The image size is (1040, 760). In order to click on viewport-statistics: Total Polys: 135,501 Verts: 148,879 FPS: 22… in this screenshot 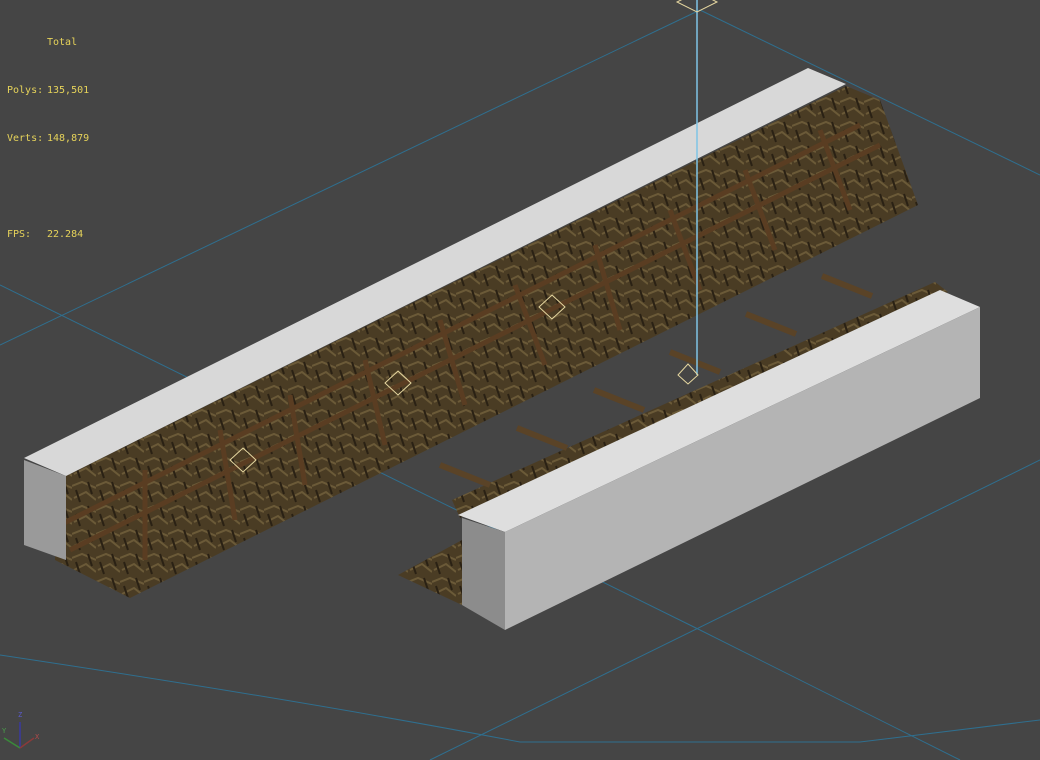, I will do `click(48, 131)`.